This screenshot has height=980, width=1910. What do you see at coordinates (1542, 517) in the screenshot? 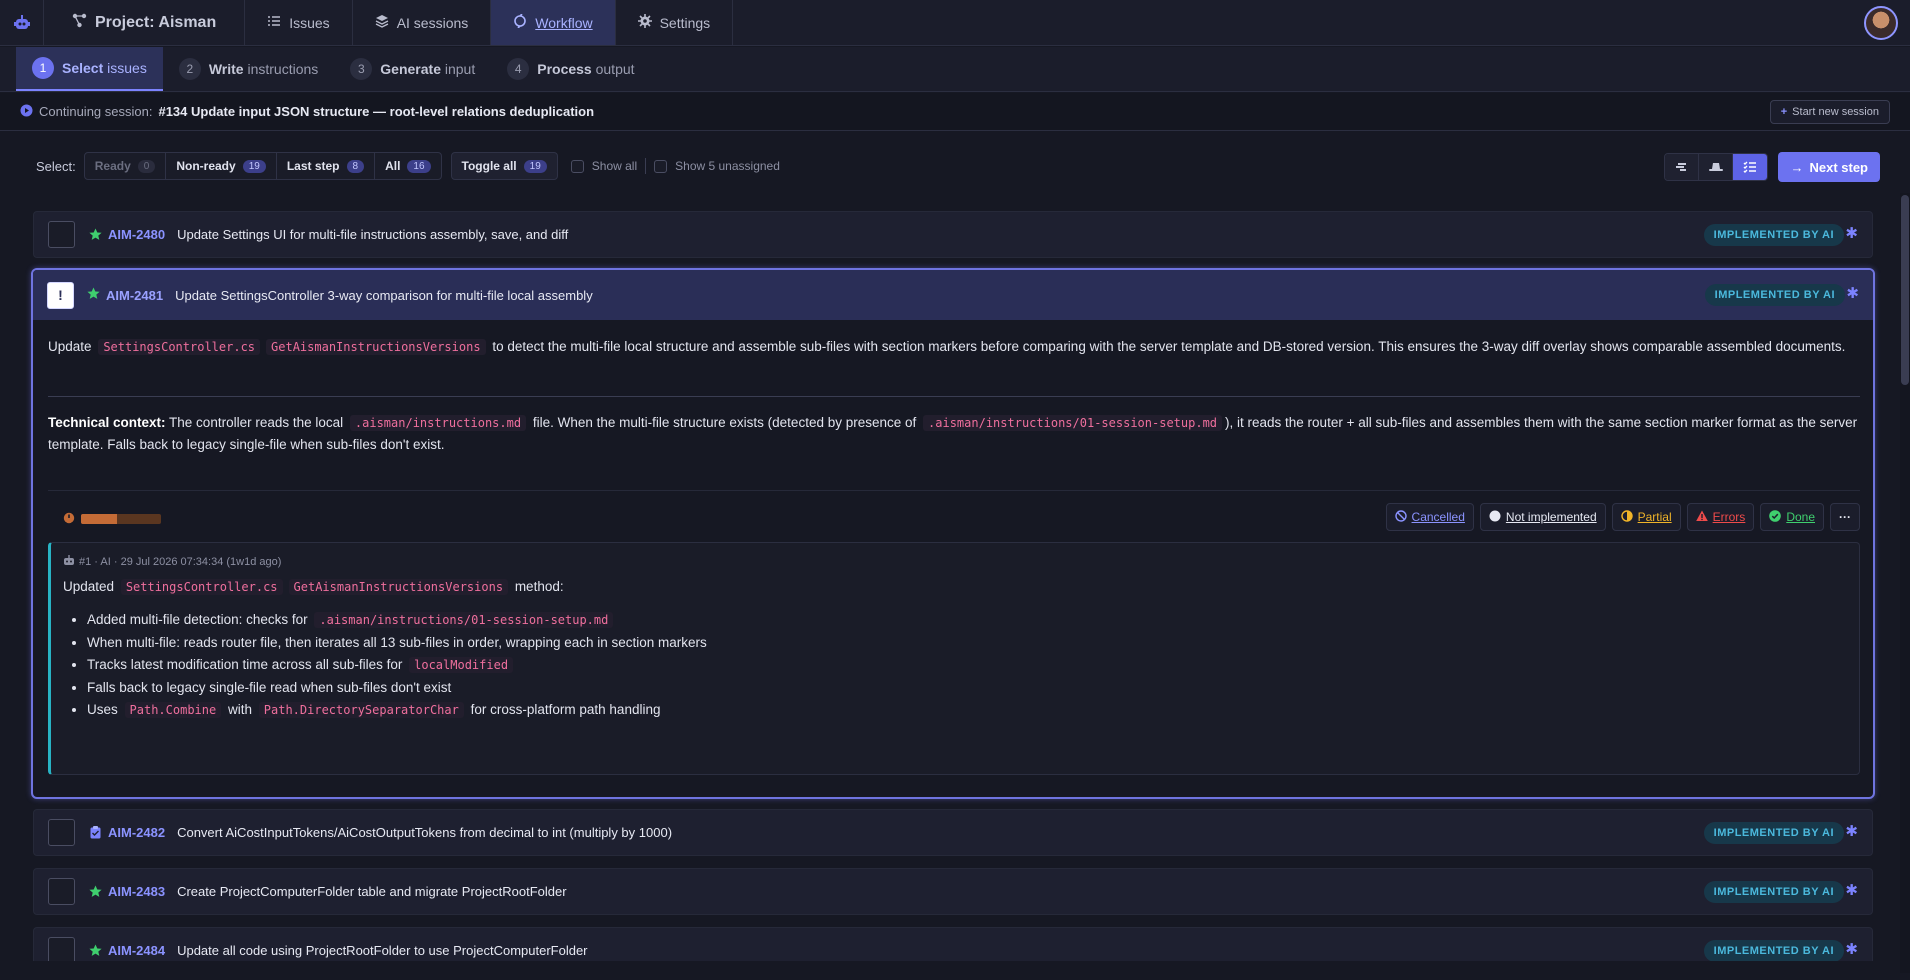
I see `not-implemented-button: Not implemented` at bounding box center [1542, 517].